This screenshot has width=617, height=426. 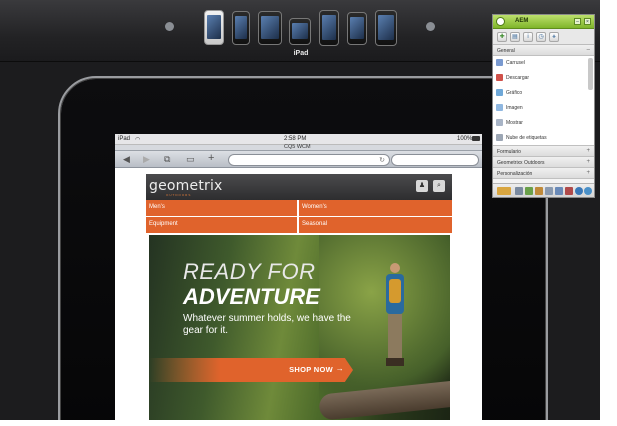 I want to click on shop-now-button: SHOP NOW →, so click(x=251, y=370).